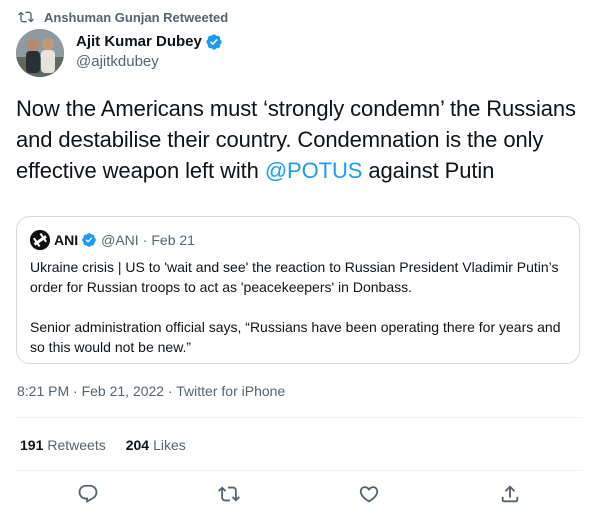 Image resolution: width=598 pixels, height=519 pixels. I want to click on author-name: Ajit Kumar Dubey, so click(139, 42).